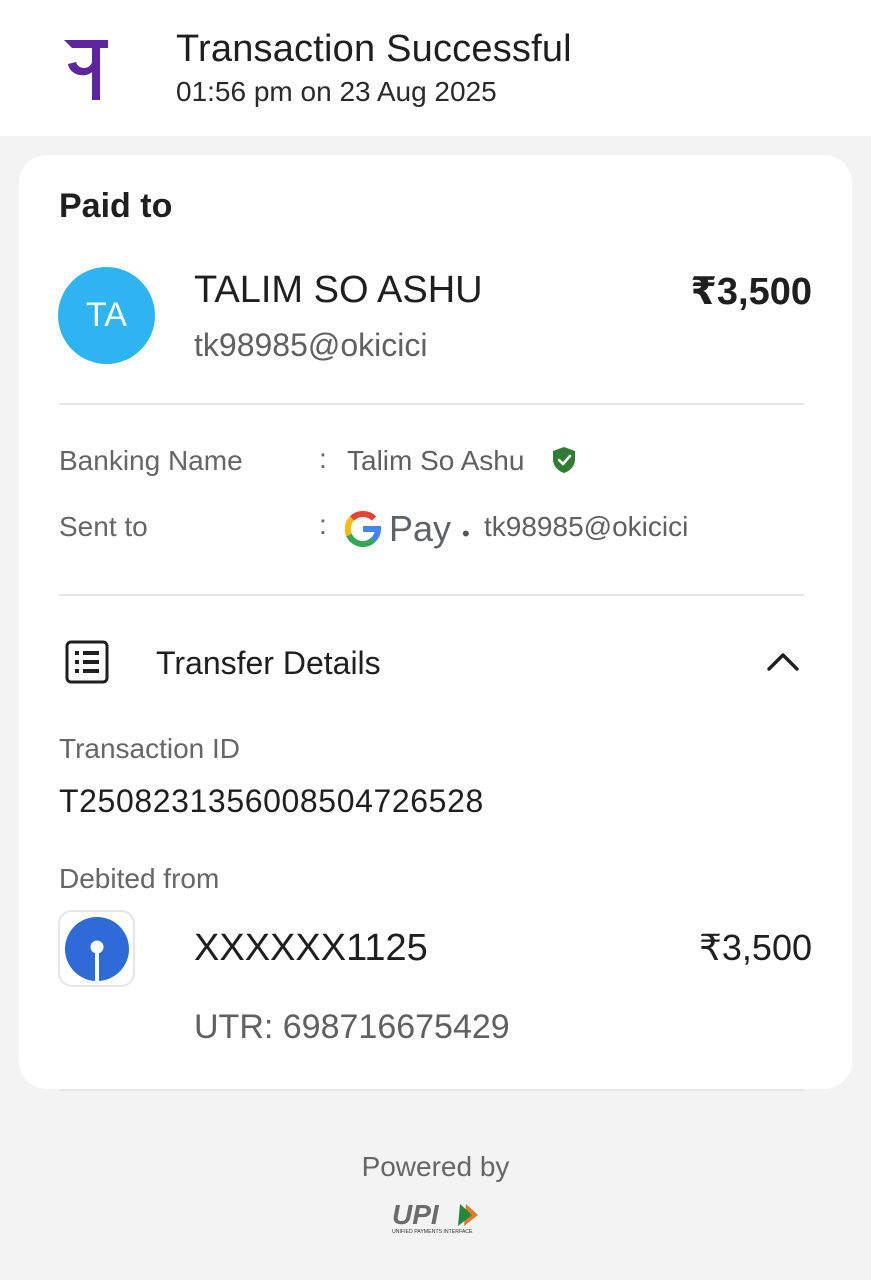 The height and width of the screenshot is (1280, 871). Describe the element at coordinates (352, 1027) in the screenshot. I see `utr-number: UTR: 698716675429` at that location.